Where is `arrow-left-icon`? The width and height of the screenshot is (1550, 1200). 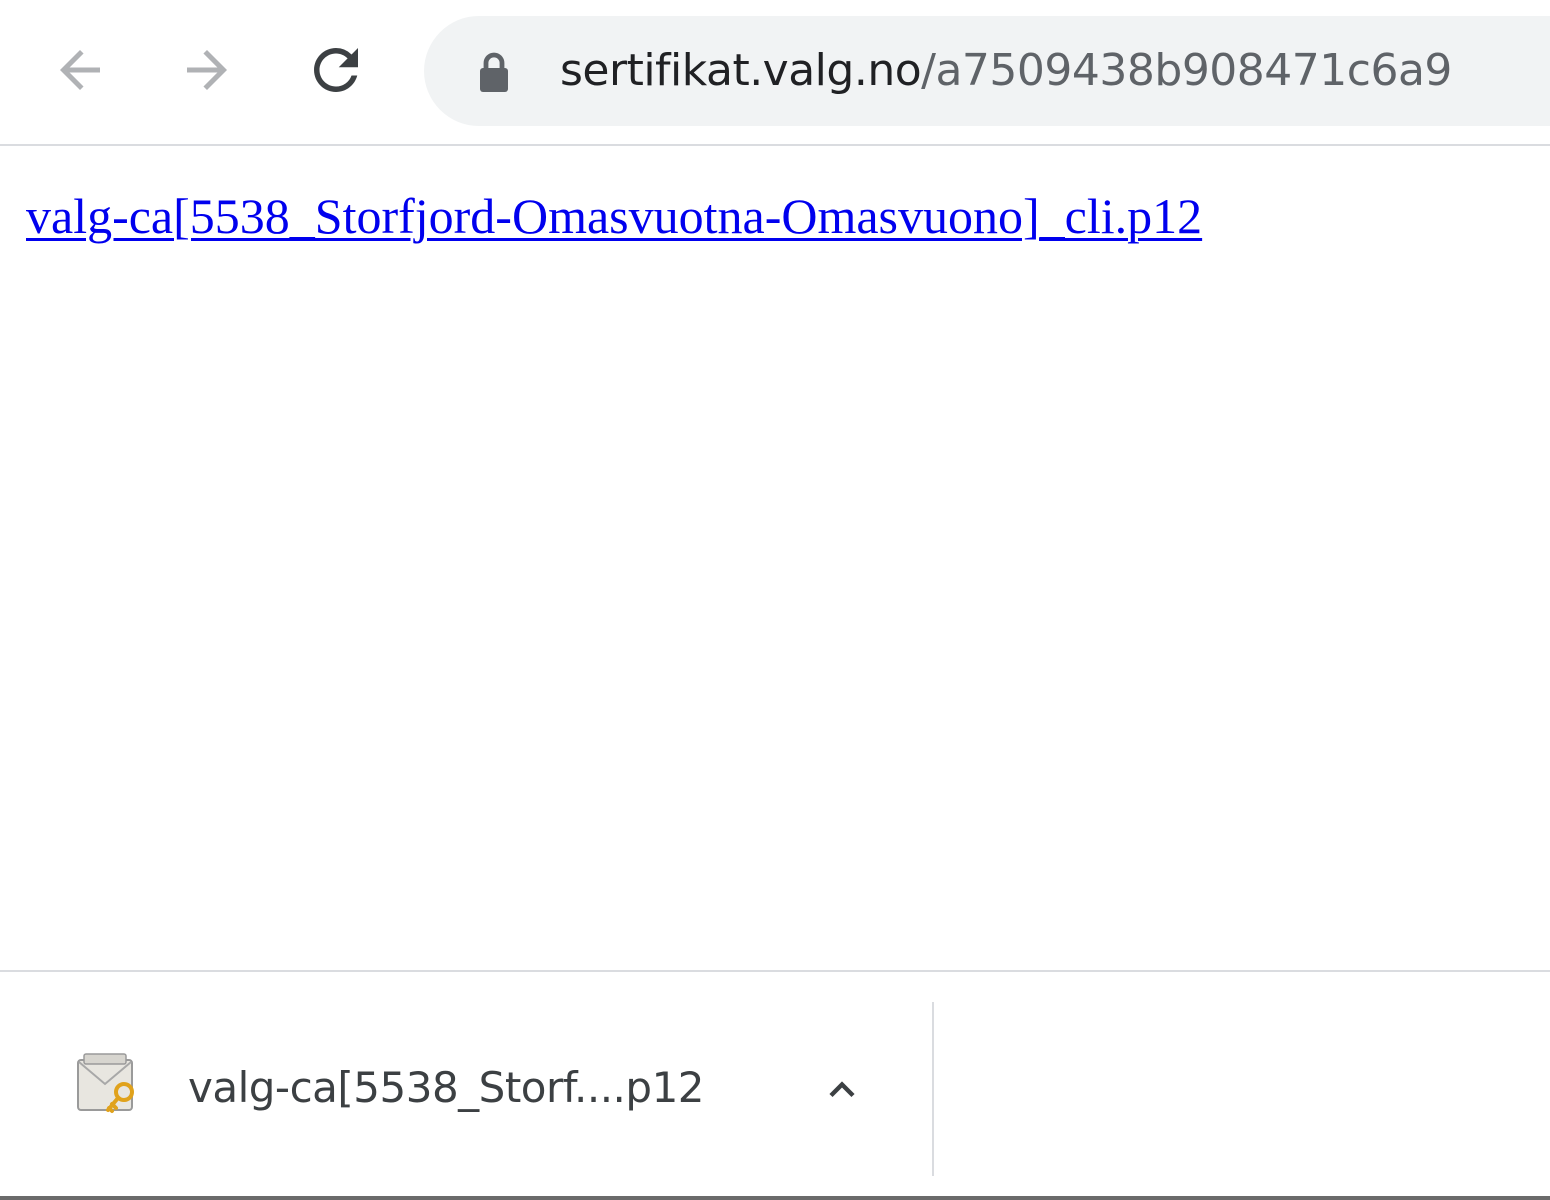 arrow-left-icon is located at coordinates (80, 70).